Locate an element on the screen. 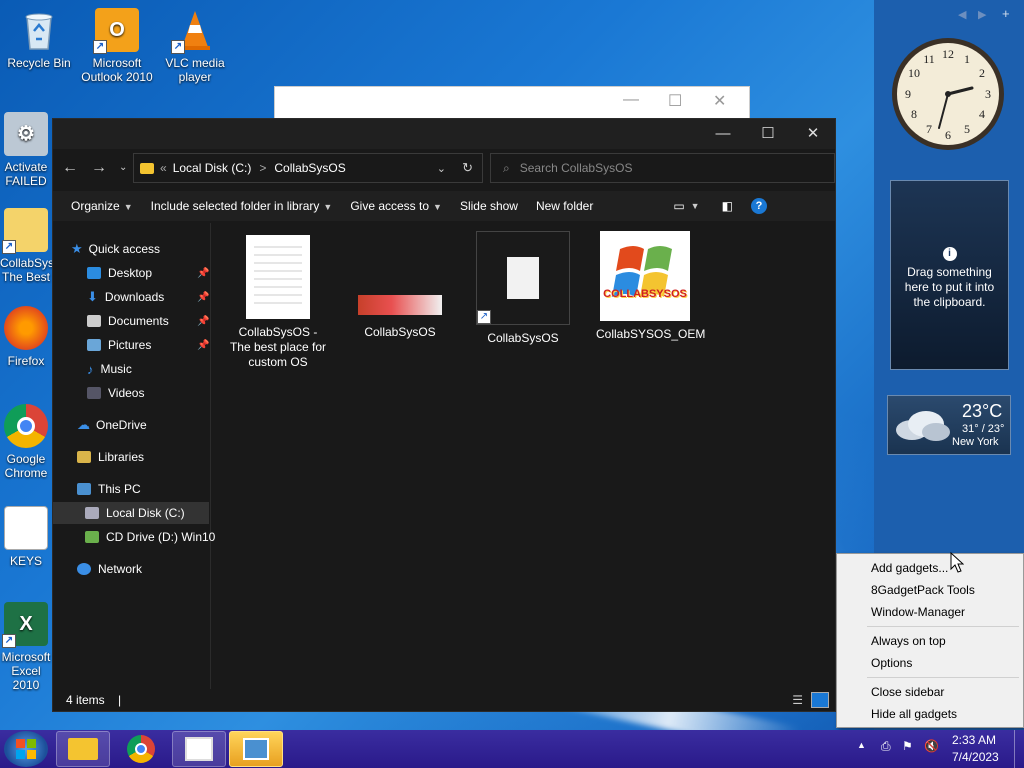  taskbar-chrome is located at coordinates (141, 749).